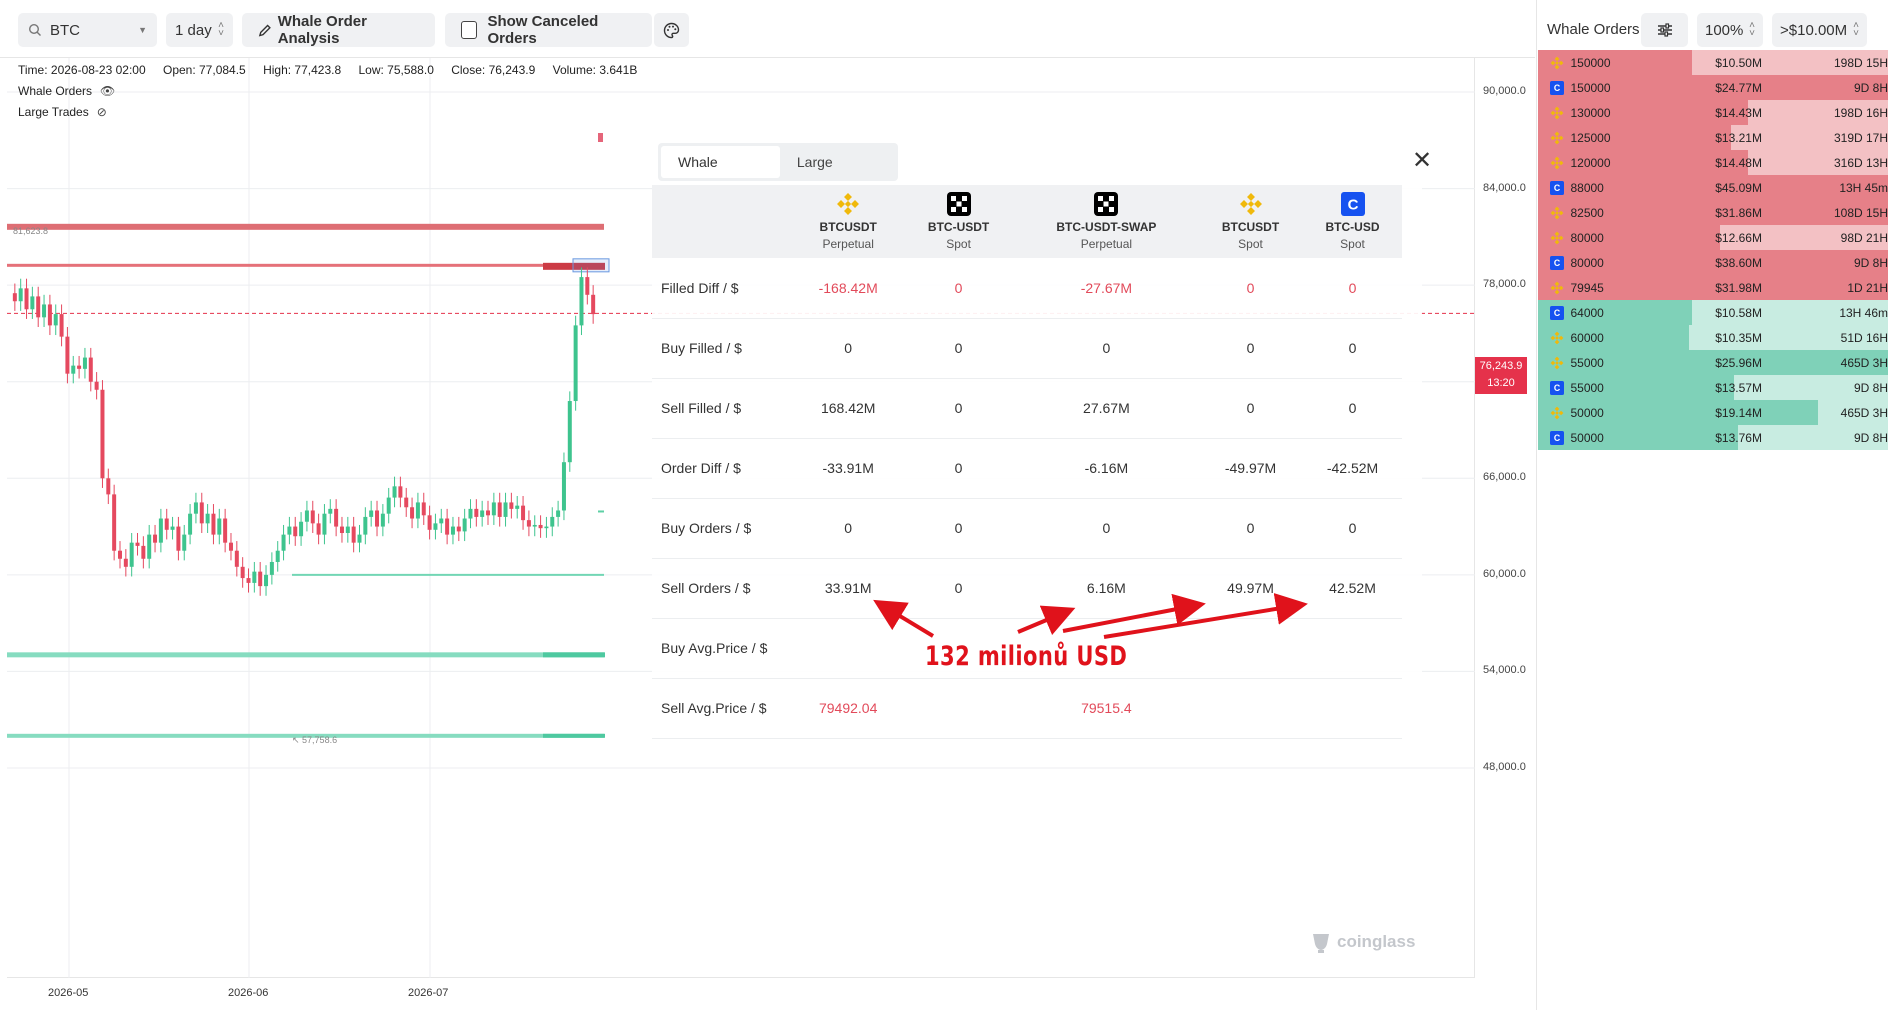 This screenshot has width=1893, height=1010. Describe the element at coordinates (1713, 362) in the screenshot. I see `whale-order-row: 55000 $25.96M 465D 3H` at that location.